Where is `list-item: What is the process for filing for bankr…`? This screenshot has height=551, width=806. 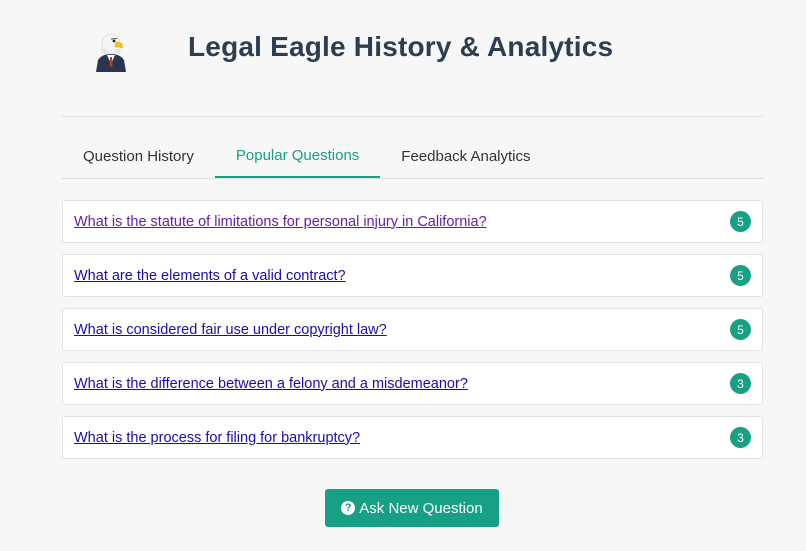 list-item: What is the process for filing for bankr… is located at coordinates (412, 437).